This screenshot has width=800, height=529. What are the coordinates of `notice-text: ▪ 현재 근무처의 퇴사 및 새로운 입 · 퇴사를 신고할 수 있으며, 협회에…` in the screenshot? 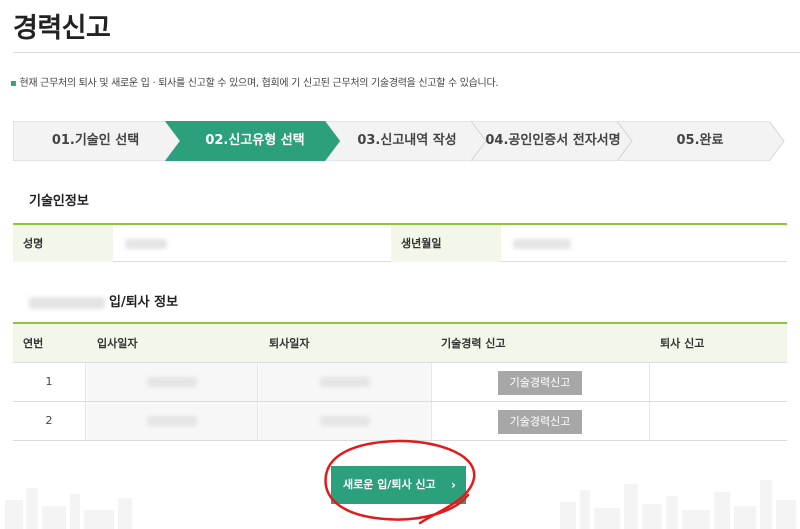 It's located at (254, 81).